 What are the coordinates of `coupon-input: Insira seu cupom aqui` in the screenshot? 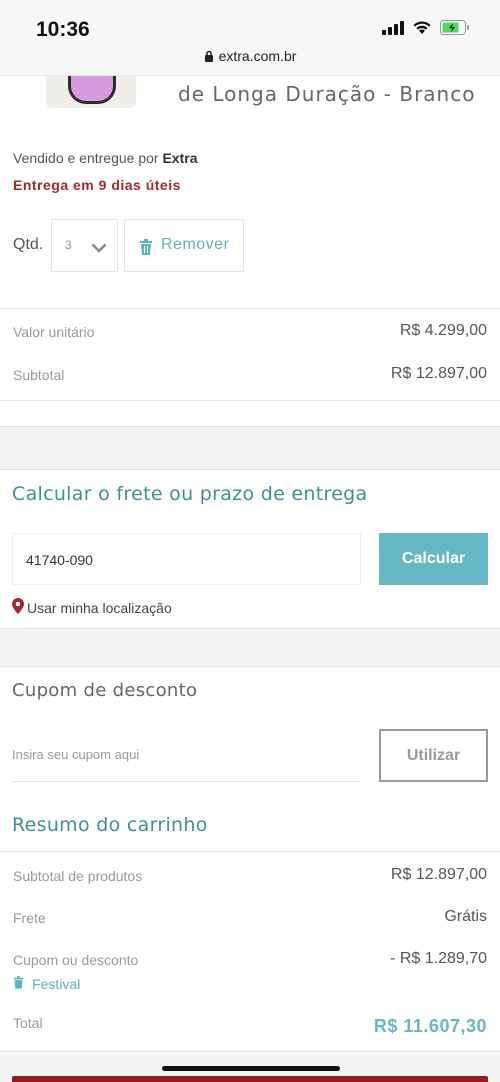 It's located at (186, 761).